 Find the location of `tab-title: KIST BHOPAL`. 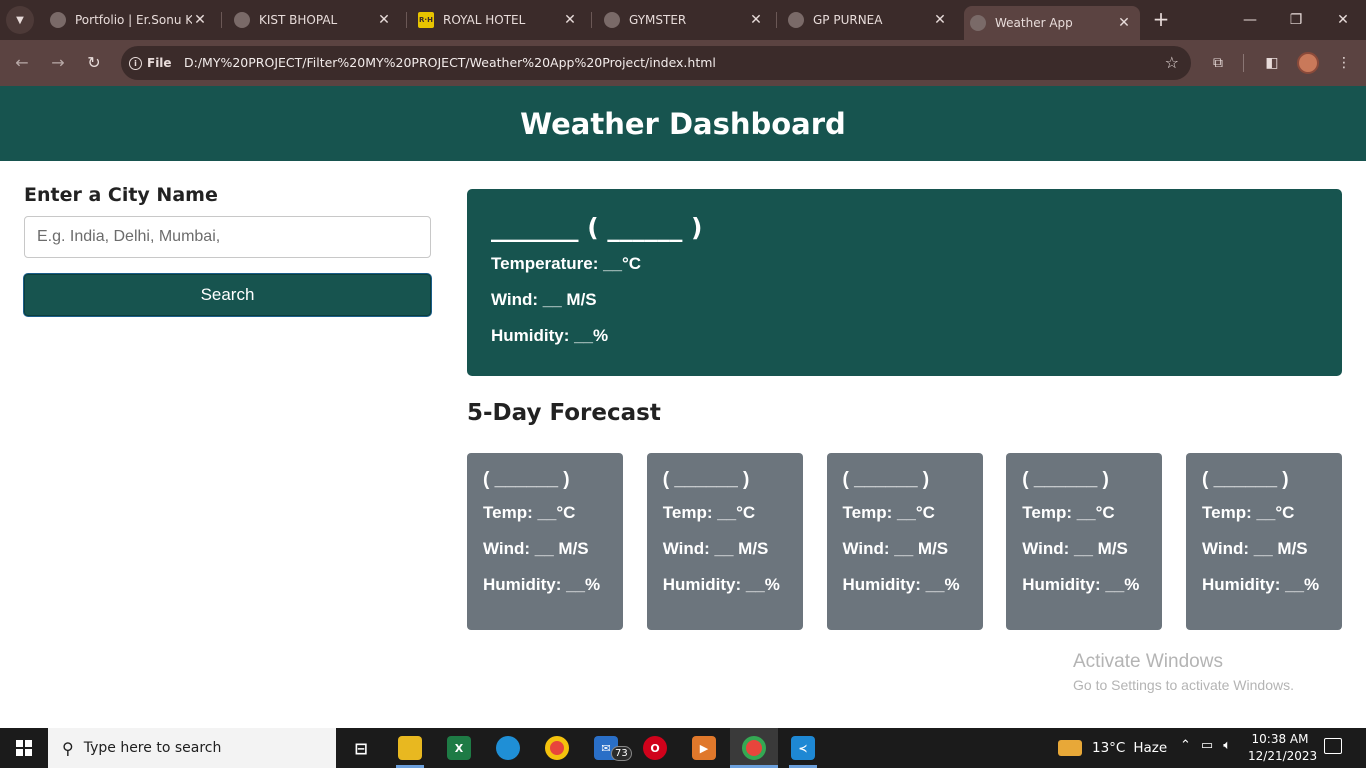

tab-title: KIST BHOPAL is located at coordinates (298, 20).